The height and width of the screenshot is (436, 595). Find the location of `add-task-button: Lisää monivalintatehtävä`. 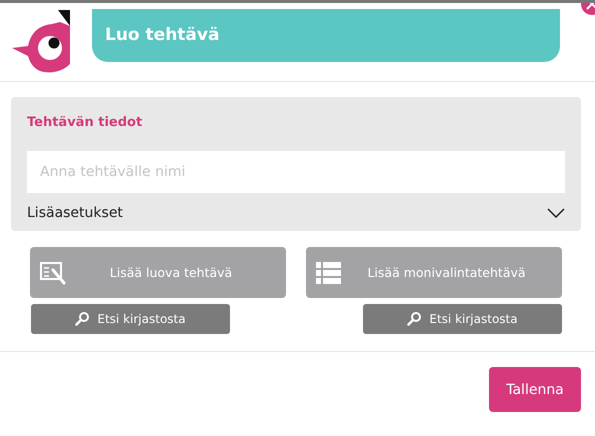

add-task-button: Lisää monivalintatehtävä is located at coordinates (434, 272).